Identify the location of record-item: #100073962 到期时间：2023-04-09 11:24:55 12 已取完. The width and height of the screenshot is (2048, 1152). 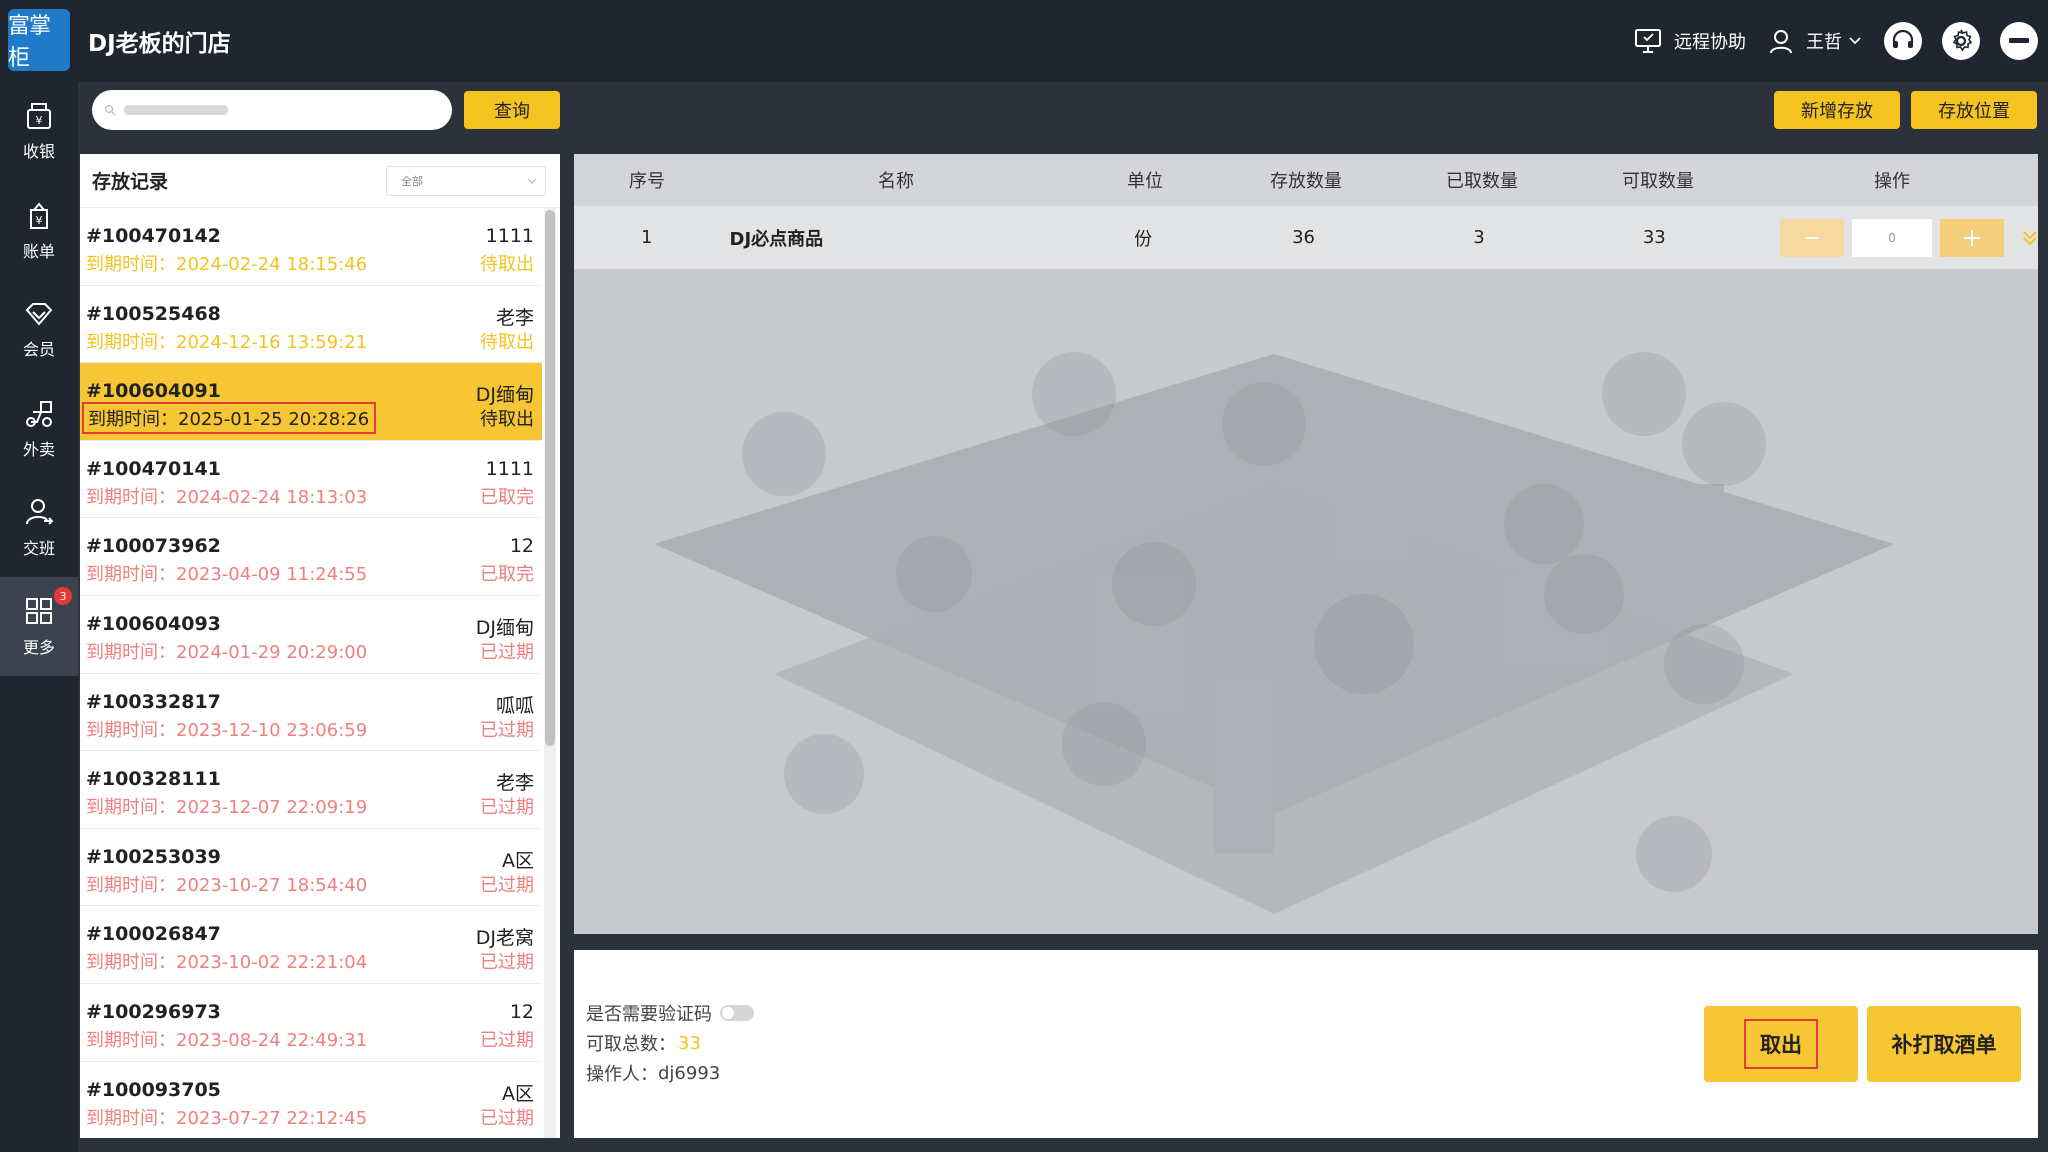
(311, 557).